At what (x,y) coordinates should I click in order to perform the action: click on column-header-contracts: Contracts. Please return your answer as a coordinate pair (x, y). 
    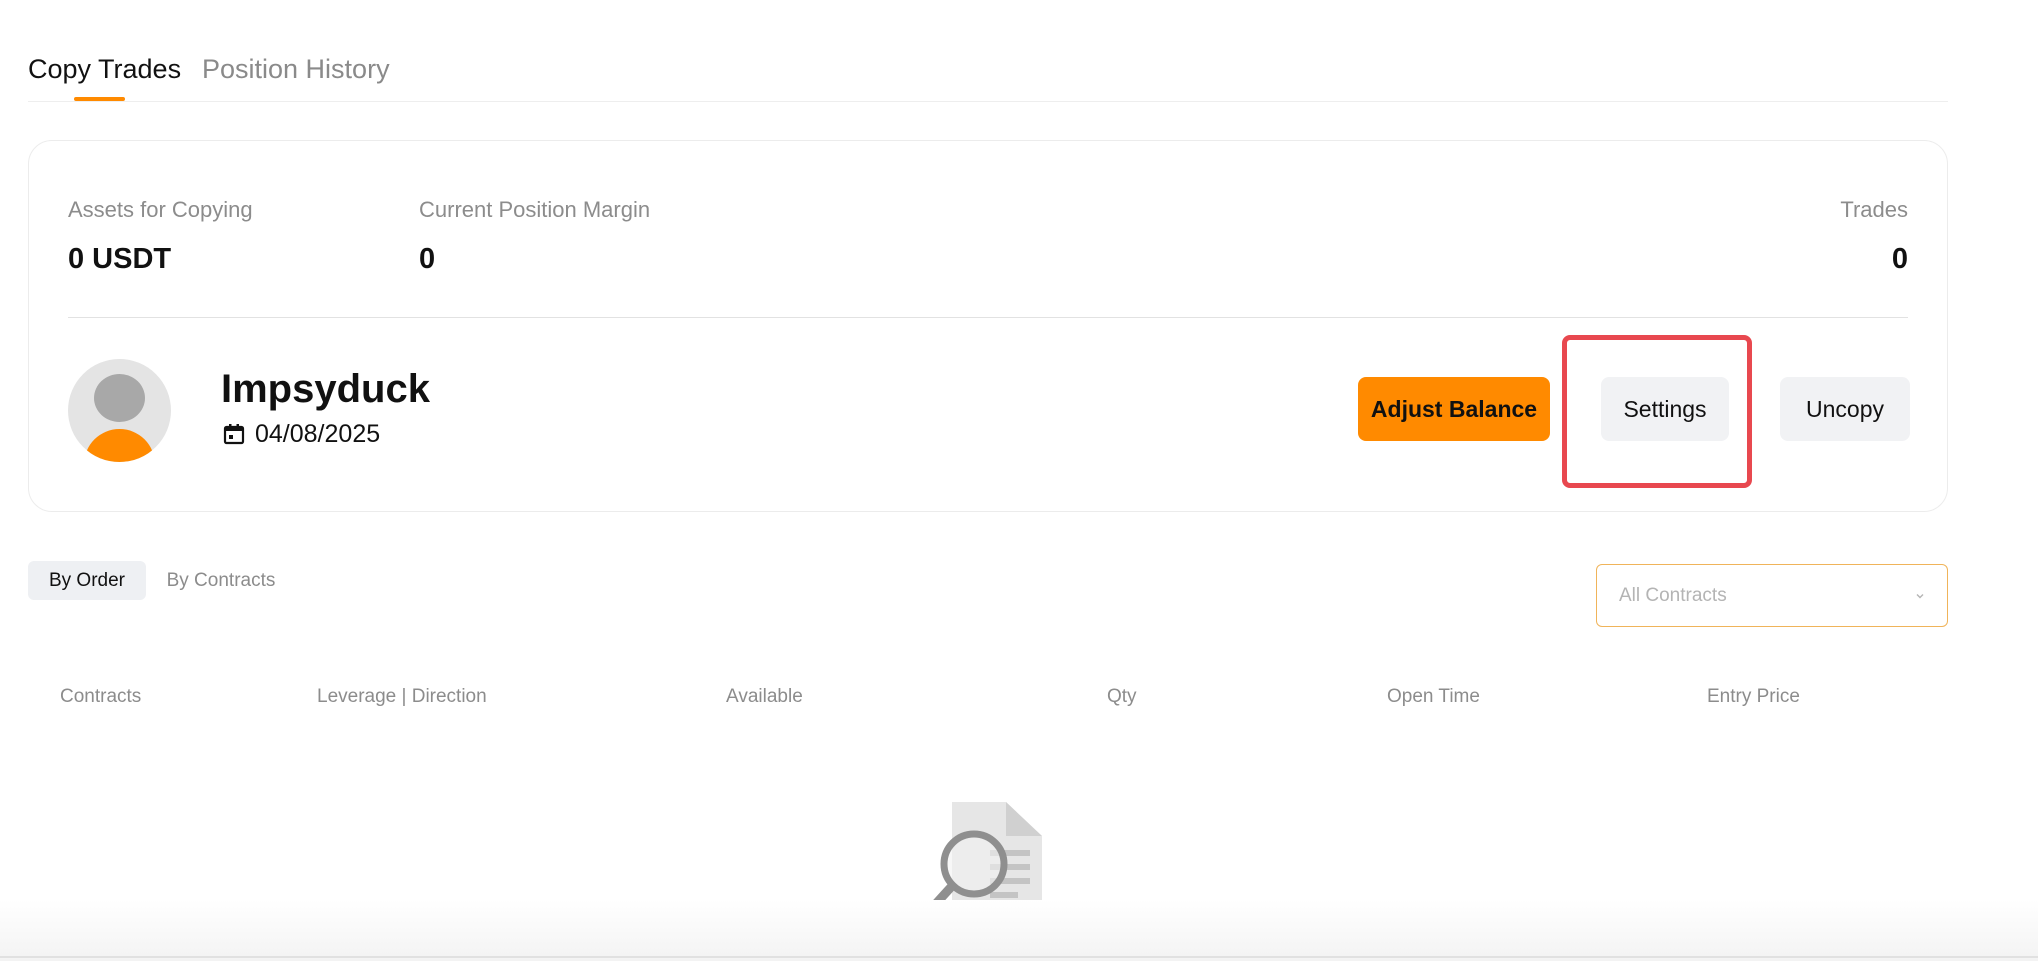
    Looking at the image, I should click on (101, 696).